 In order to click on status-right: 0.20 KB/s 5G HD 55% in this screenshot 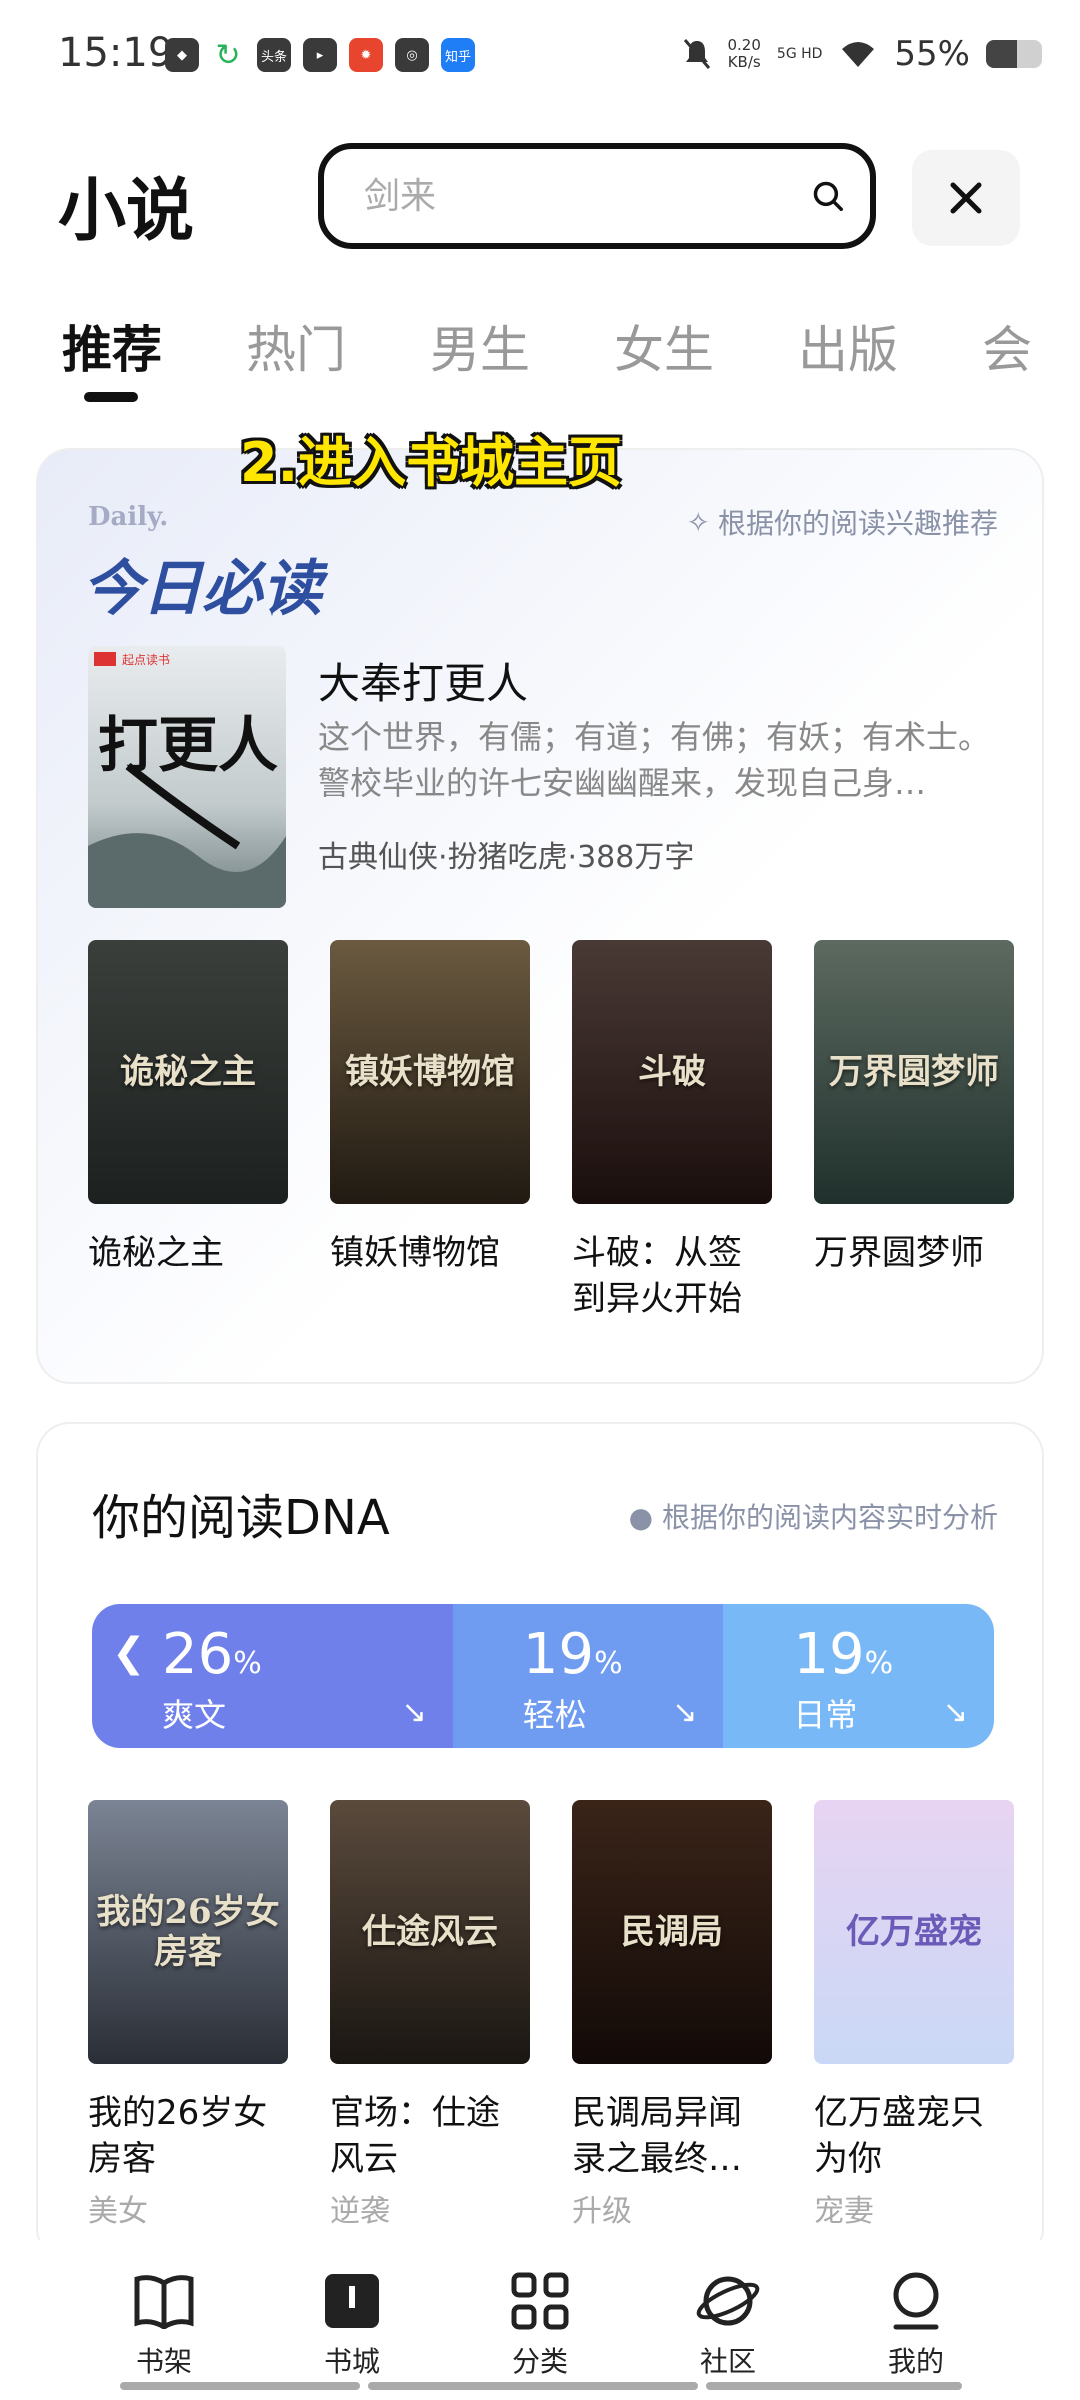, I will do `click(862, 54)`.